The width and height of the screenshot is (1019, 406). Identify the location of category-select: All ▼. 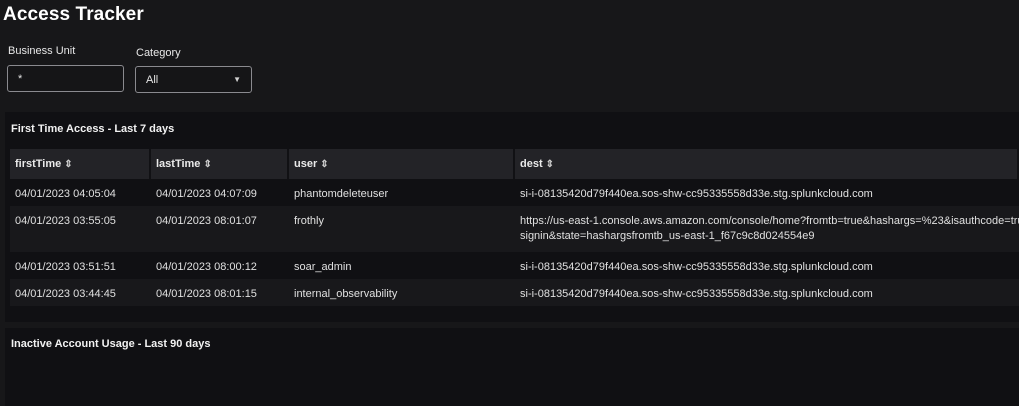
(193, 79).